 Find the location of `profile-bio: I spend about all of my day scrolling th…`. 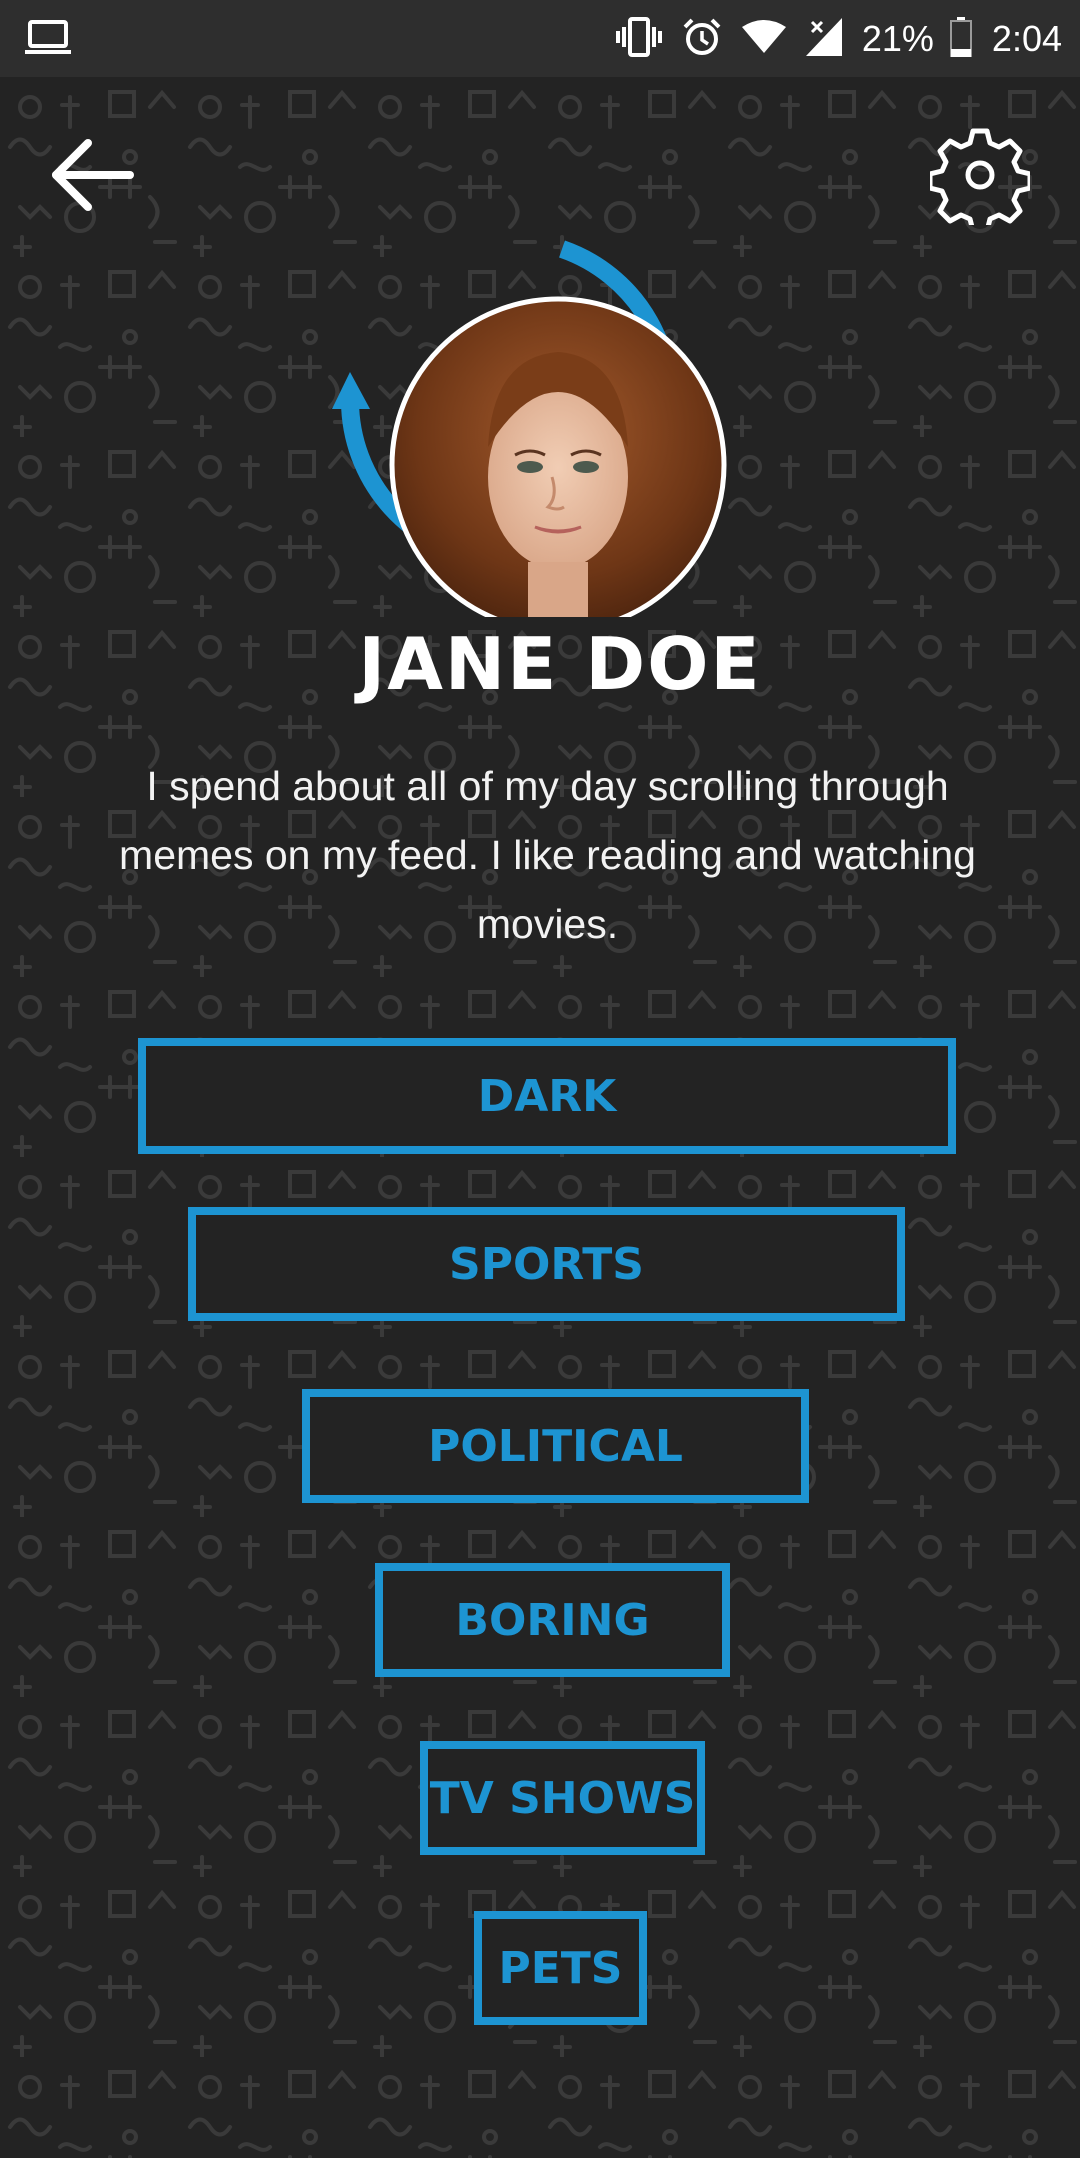

profile-bio: I spend about all of my day scrolling th… is located at coordinates (547, 855).